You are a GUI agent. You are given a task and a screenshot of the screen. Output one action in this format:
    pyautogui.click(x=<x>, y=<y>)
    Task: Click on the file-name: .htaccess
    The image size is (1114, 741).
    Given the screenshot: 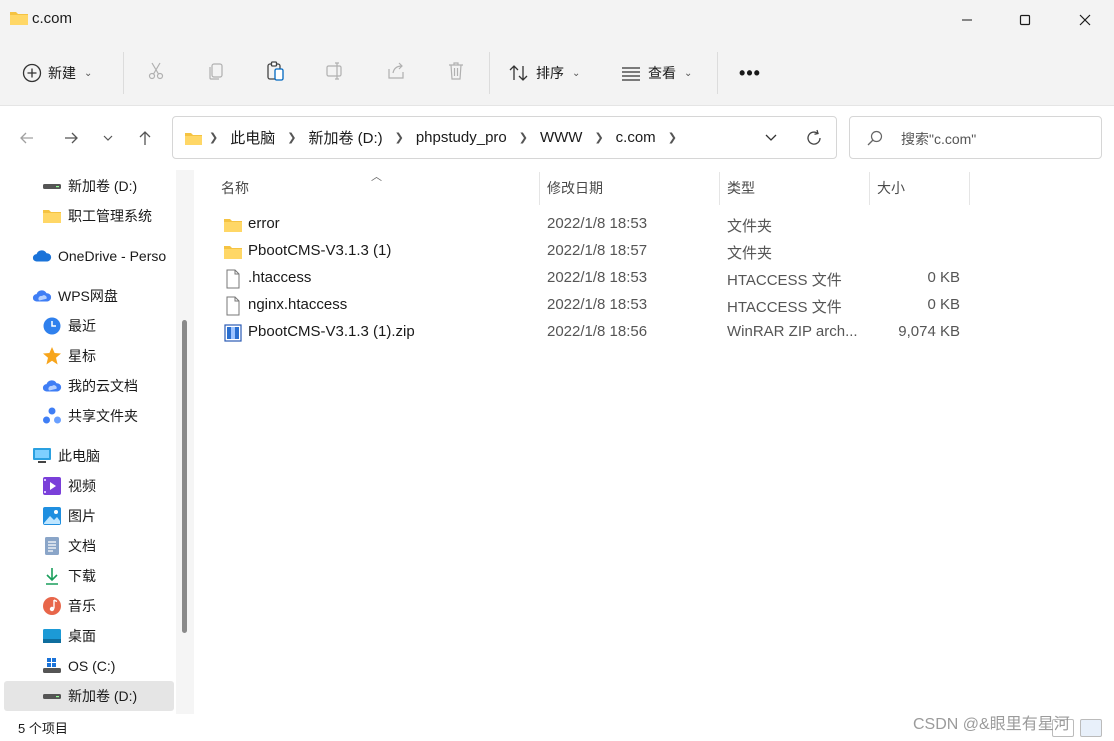 What is the action you would take?
    pyautogui.click(x=280, y=277)
    